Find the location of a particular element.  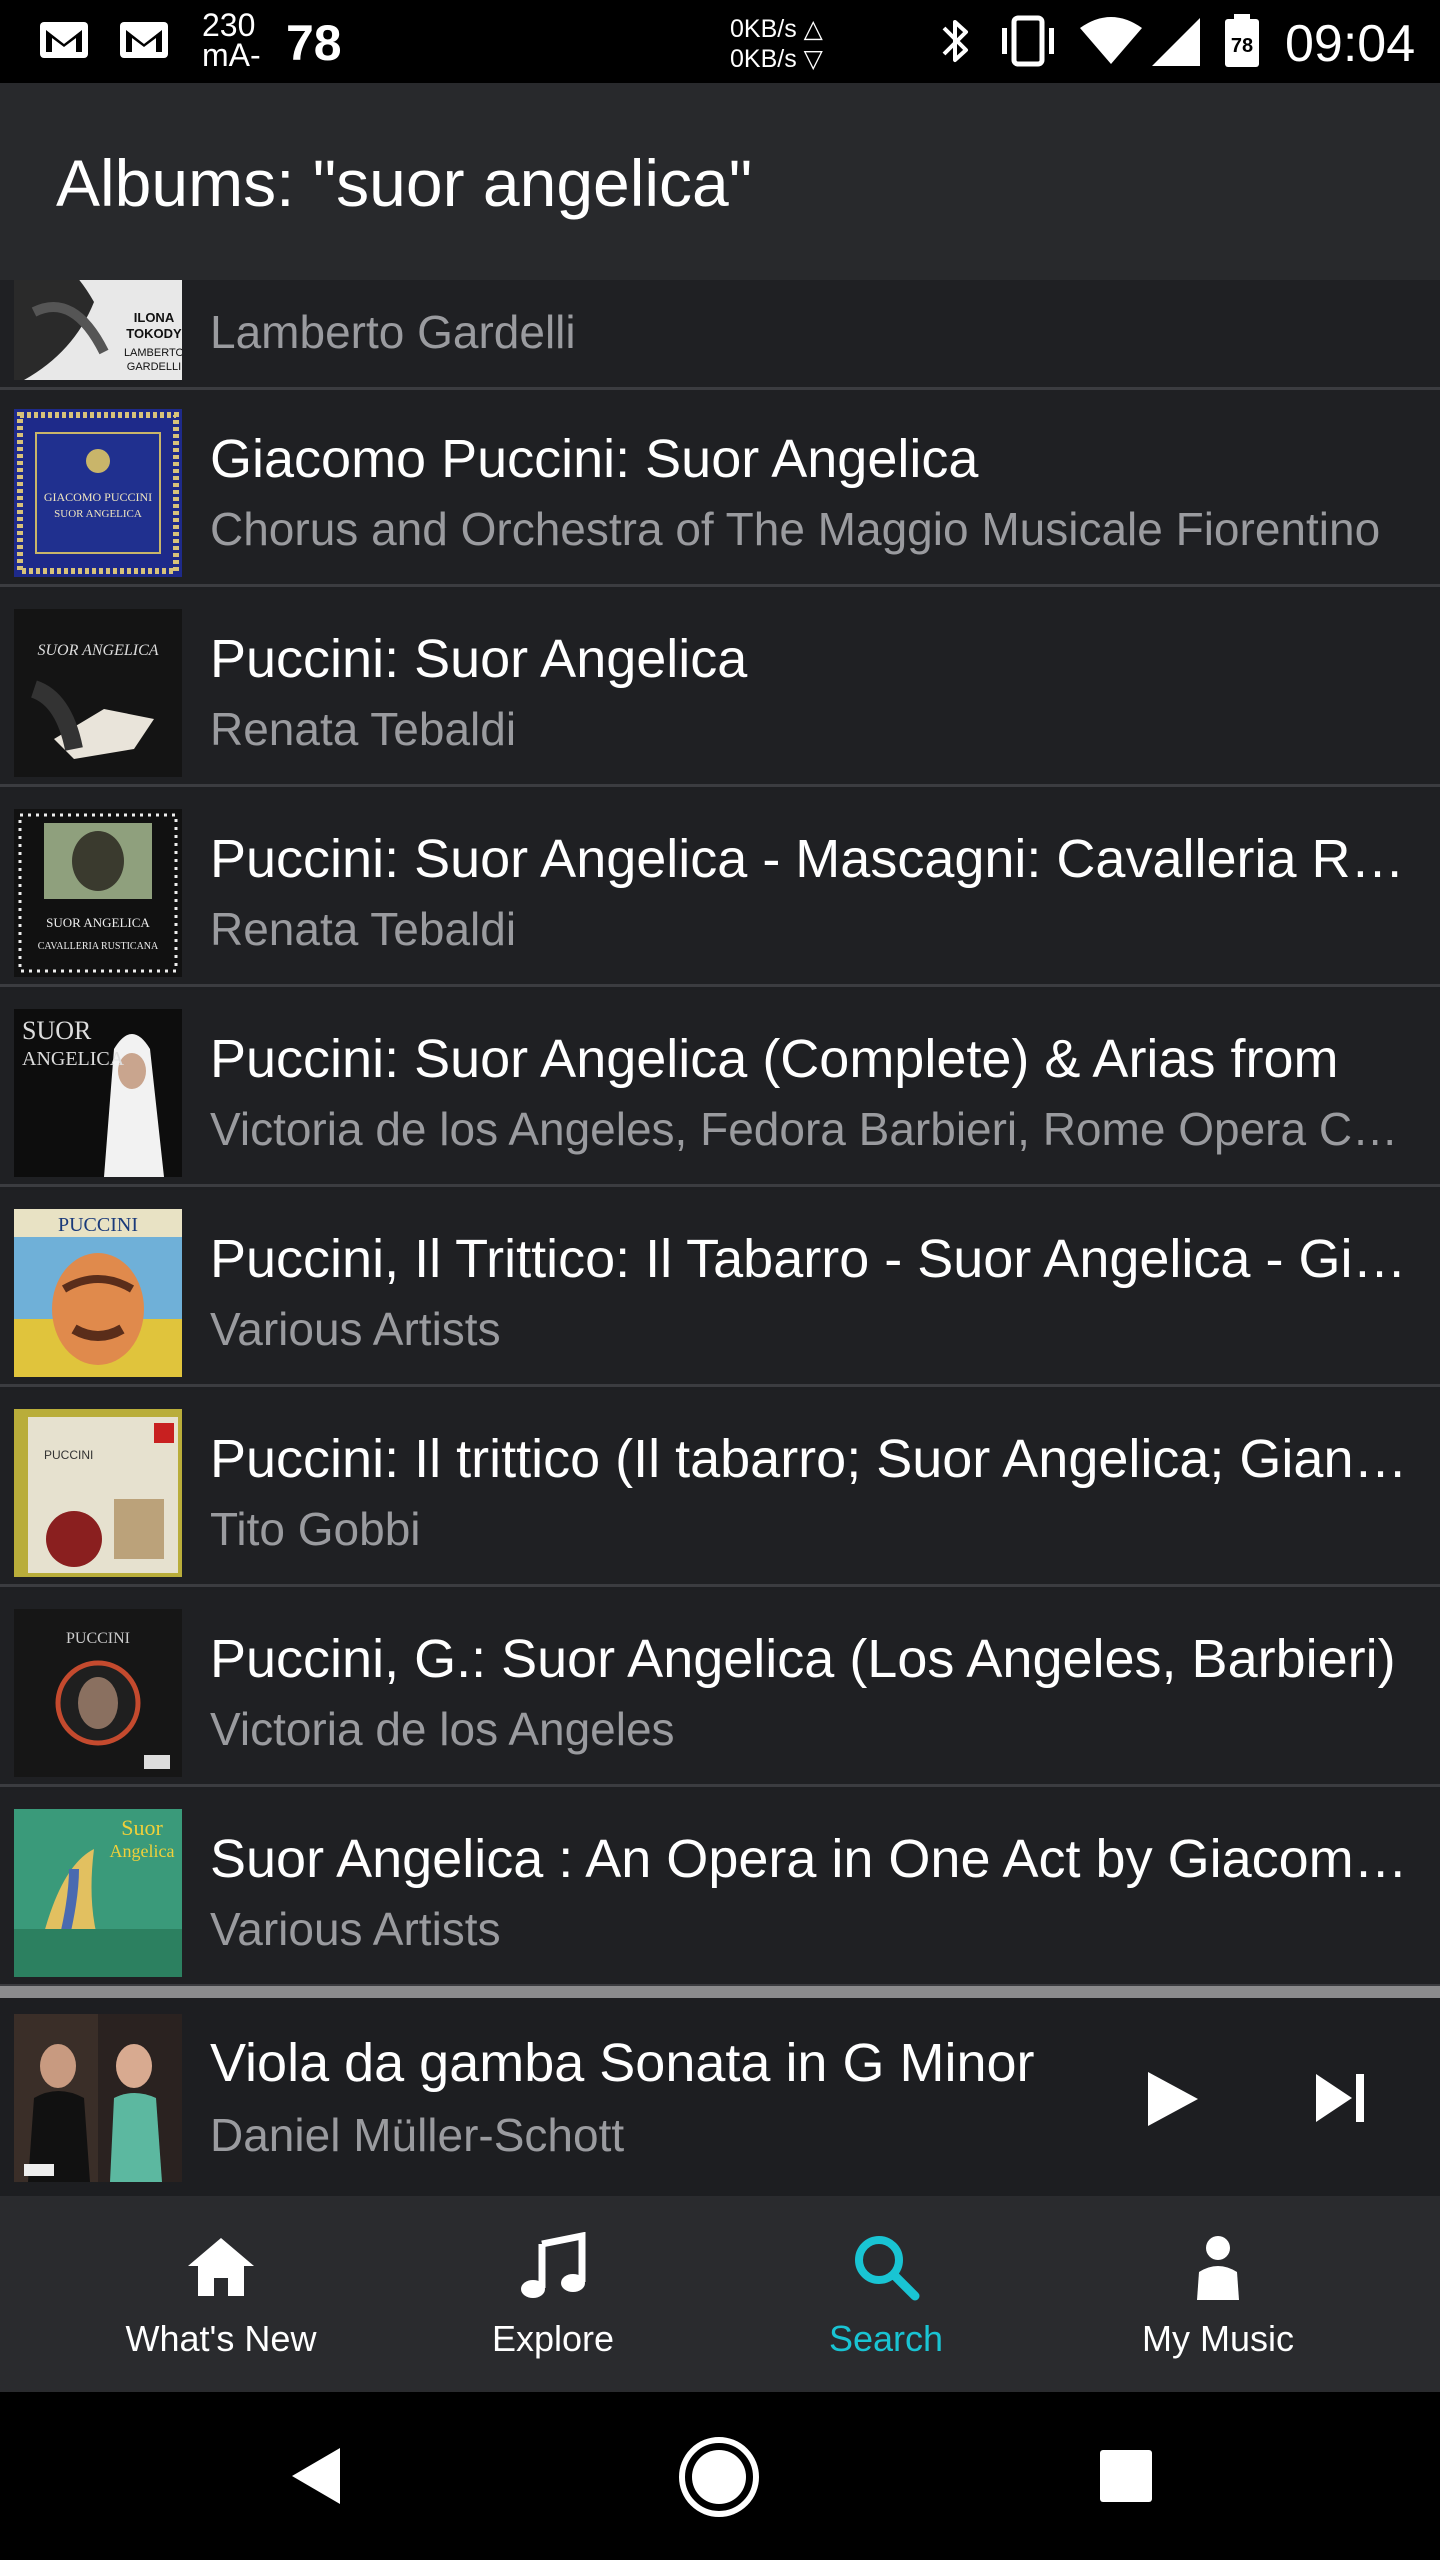

play-icon is located at coordinates (1173, 2099).